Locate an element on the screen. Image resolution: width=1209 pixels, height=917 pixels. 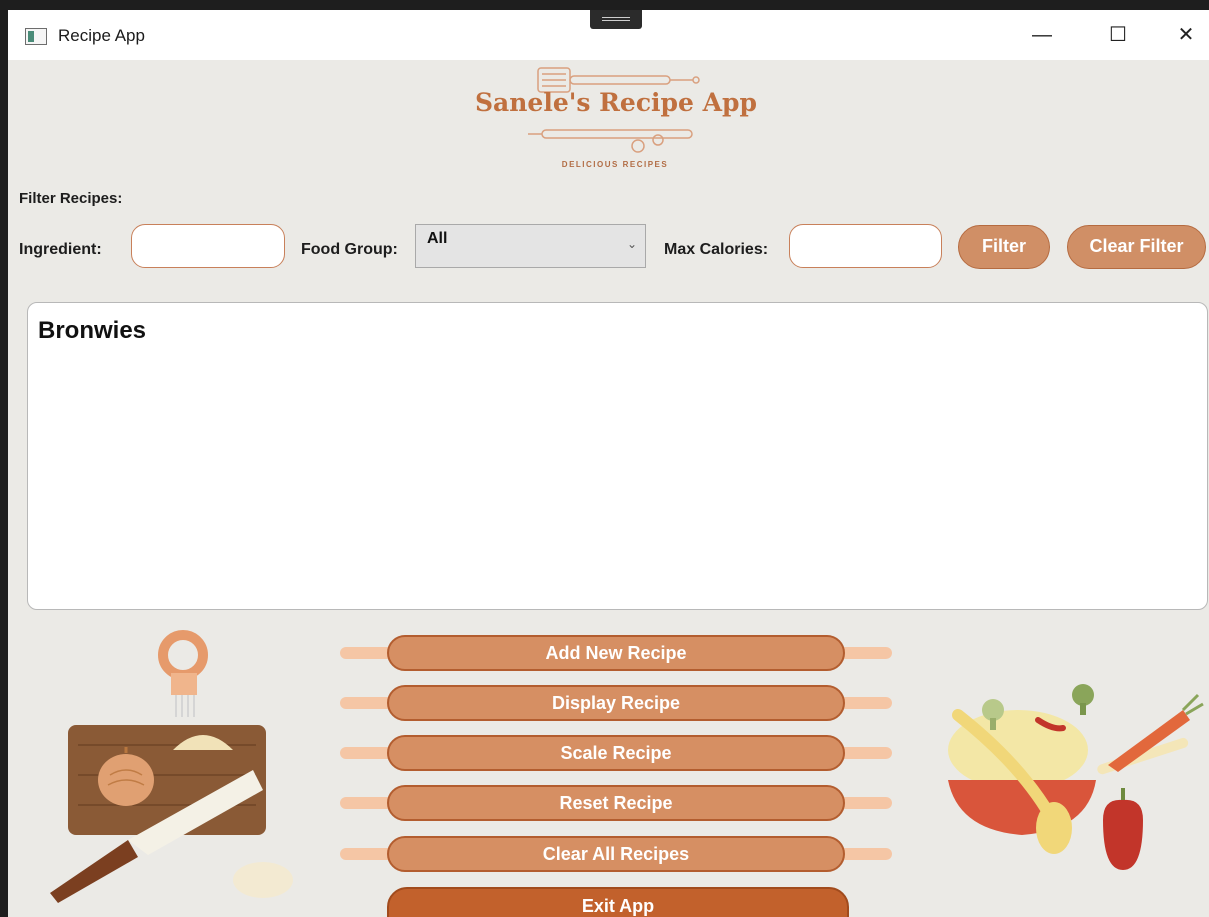
food-group-select: All ⌄ is located at coordinates (530, 246).